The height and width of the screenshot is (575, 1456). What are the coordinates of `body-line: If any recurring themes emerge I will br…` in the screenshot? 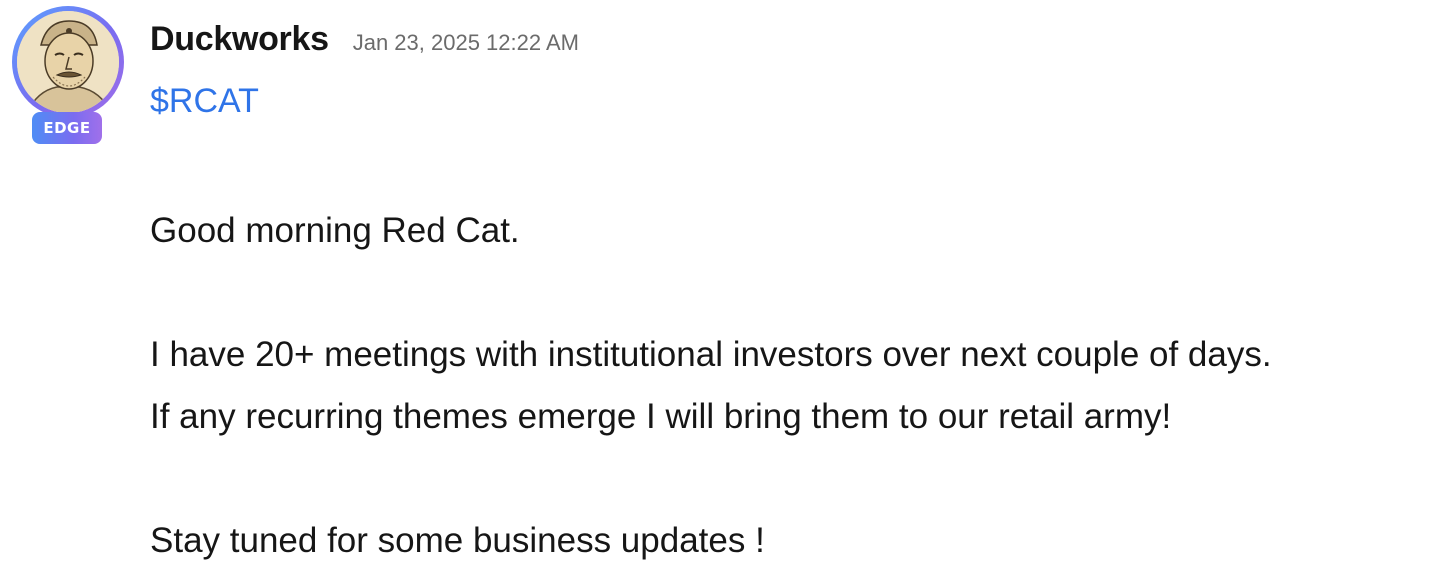 It's located at (661, 416).